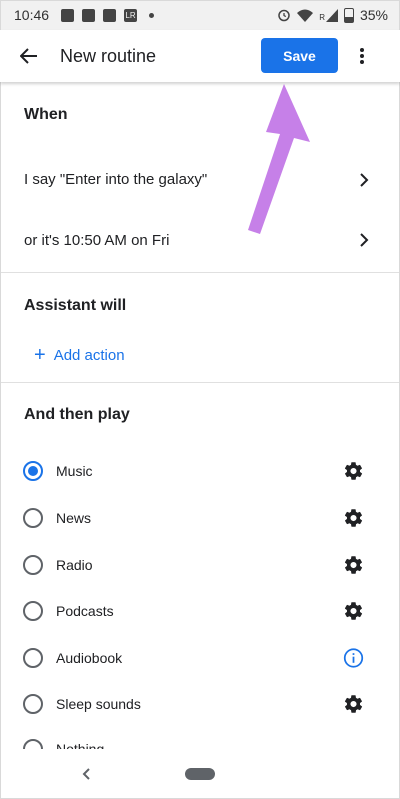  I want to click on signal-roaming-label: R, so click(322, 17).